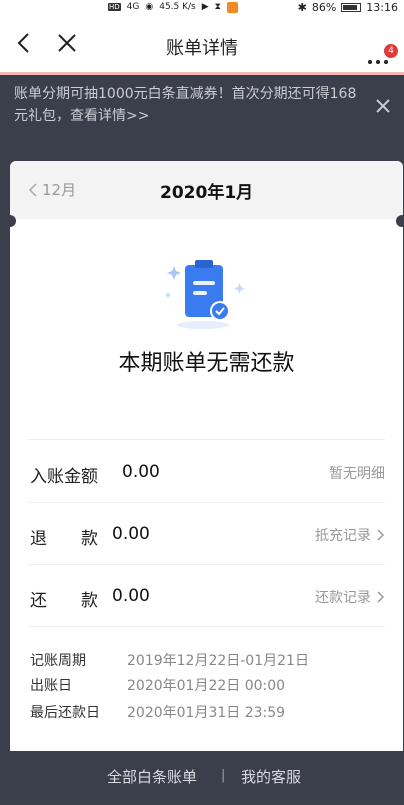  I want to click on current-month: 2020年1月, so click(207, 193).